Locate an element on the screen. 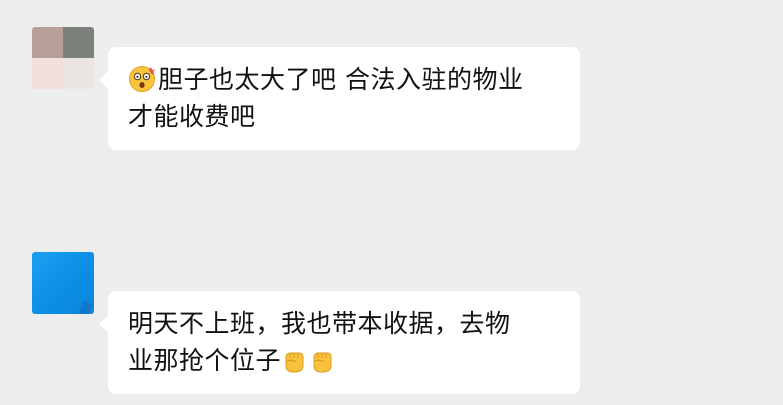 Image resolution: width=783 pixels, height=405 pixels. astonished-face-icon is located at coordinates (142, 79).